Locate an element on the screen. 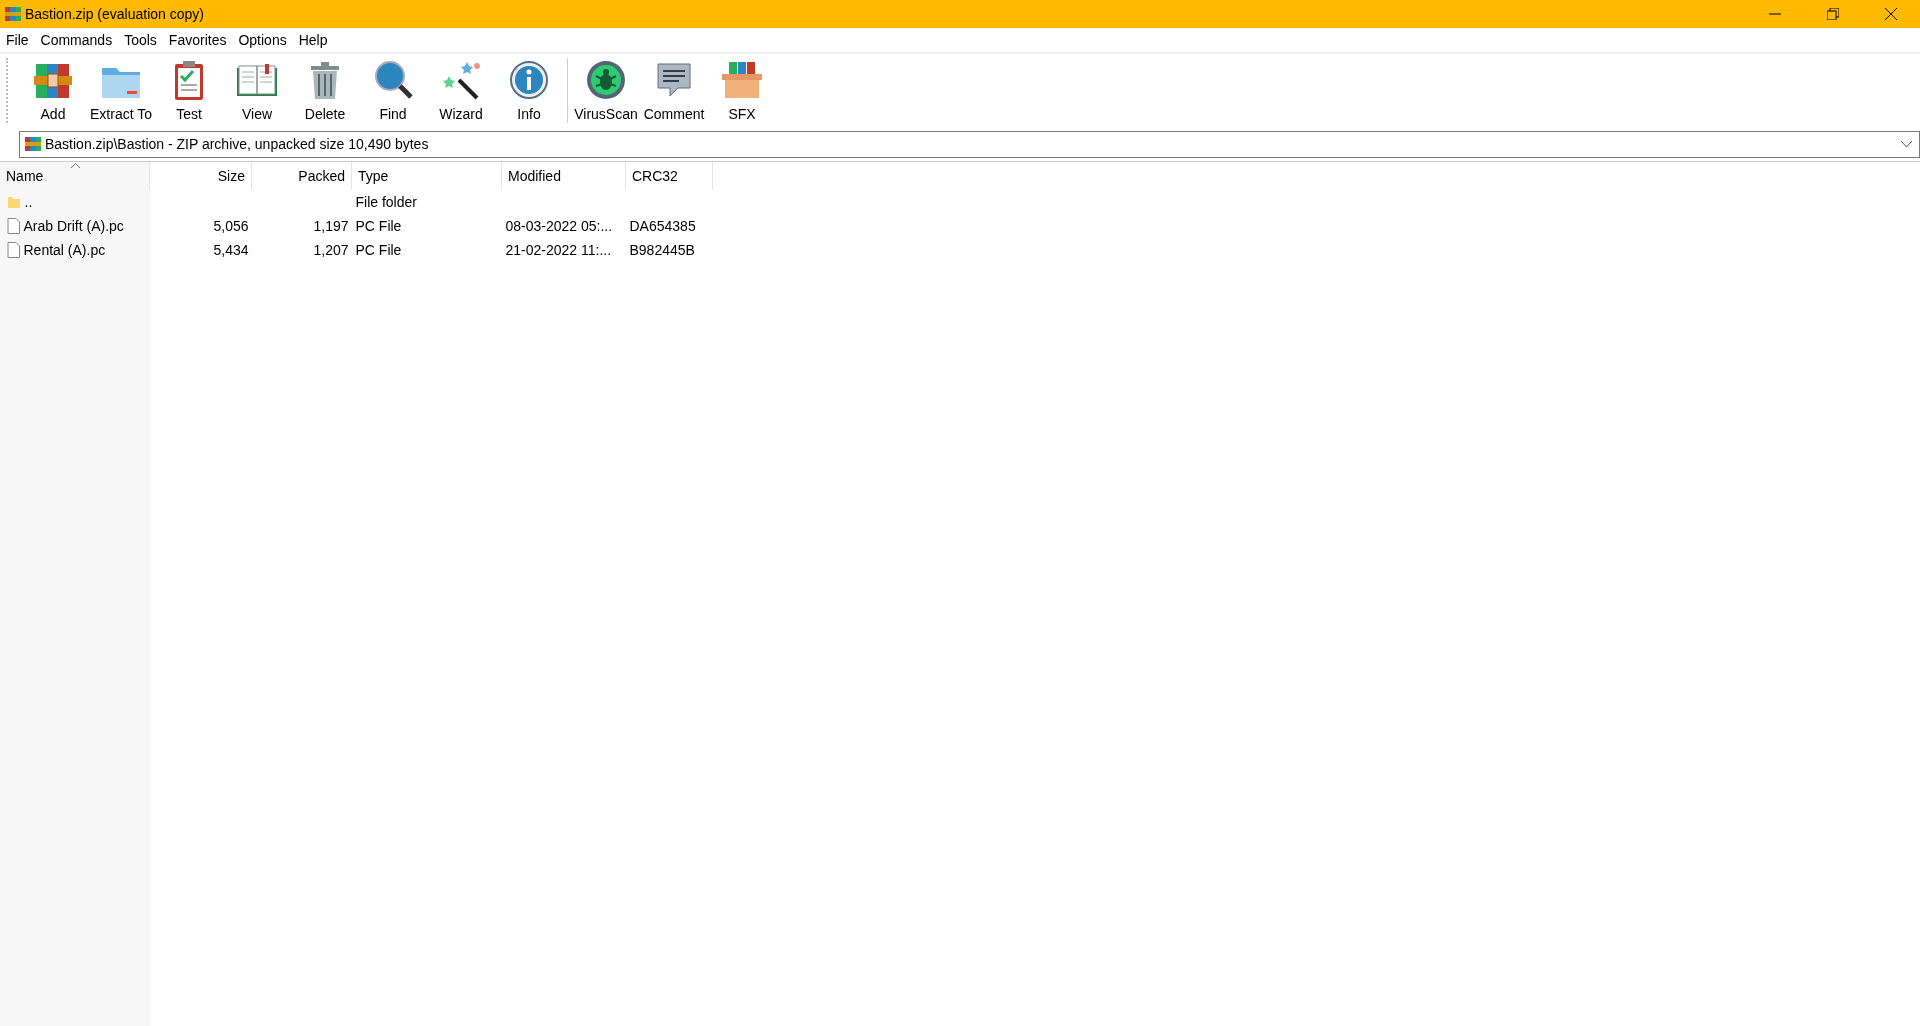 The image size is (1920, 1026). column-header: Type is located at coordinates (427, 176).